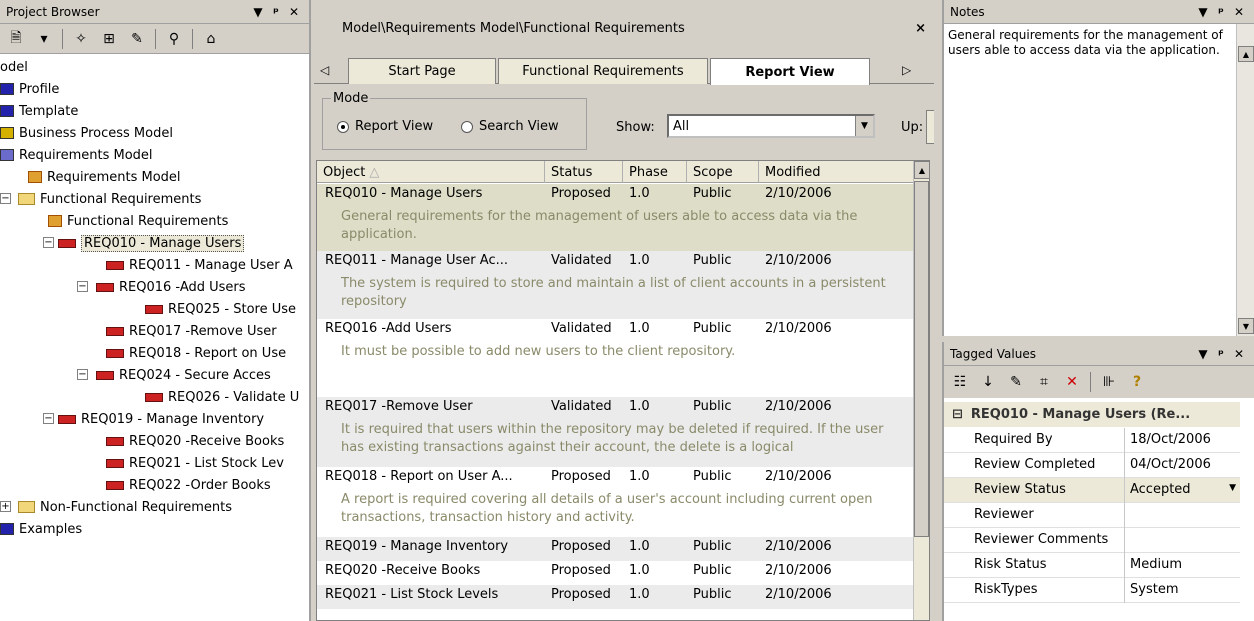  I want to click on tag-row-required-by: Required By 18/Oct/2006, so click(1092, 440).